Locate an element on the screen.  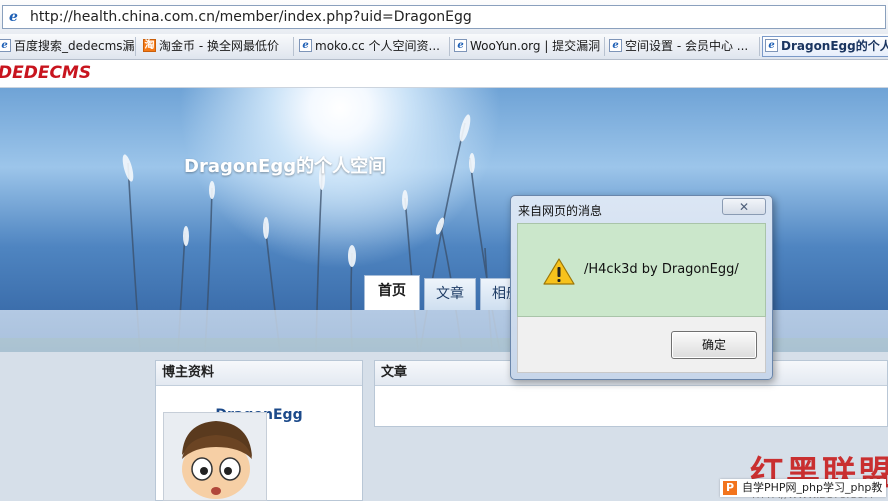
dialog-content: /H4ck3d by DragonEgg/ is located at coordinates (641, 270).